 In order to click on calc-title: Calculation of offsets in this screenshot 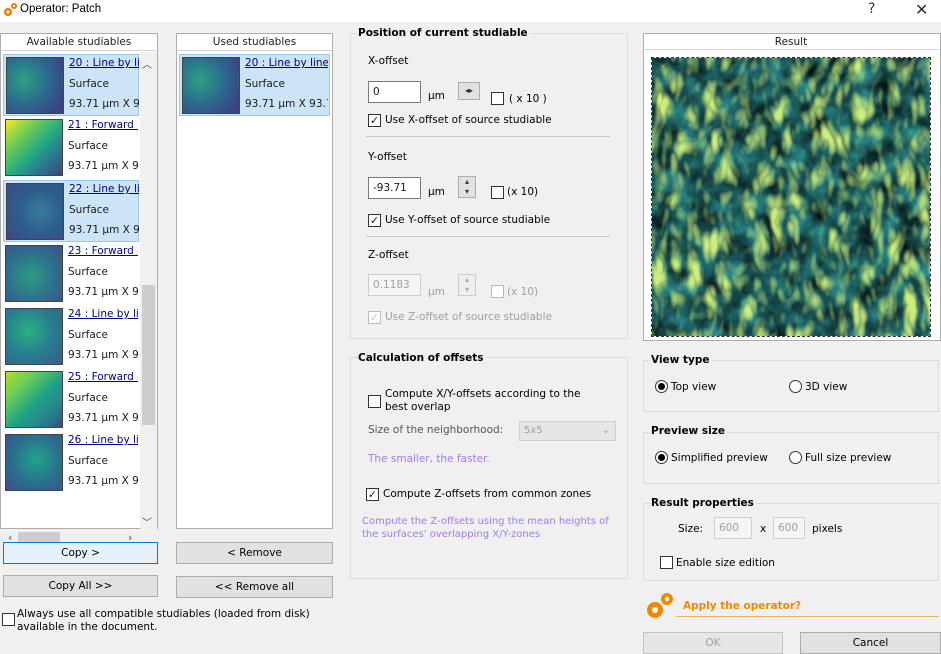, I will do `click(422, 358)`.